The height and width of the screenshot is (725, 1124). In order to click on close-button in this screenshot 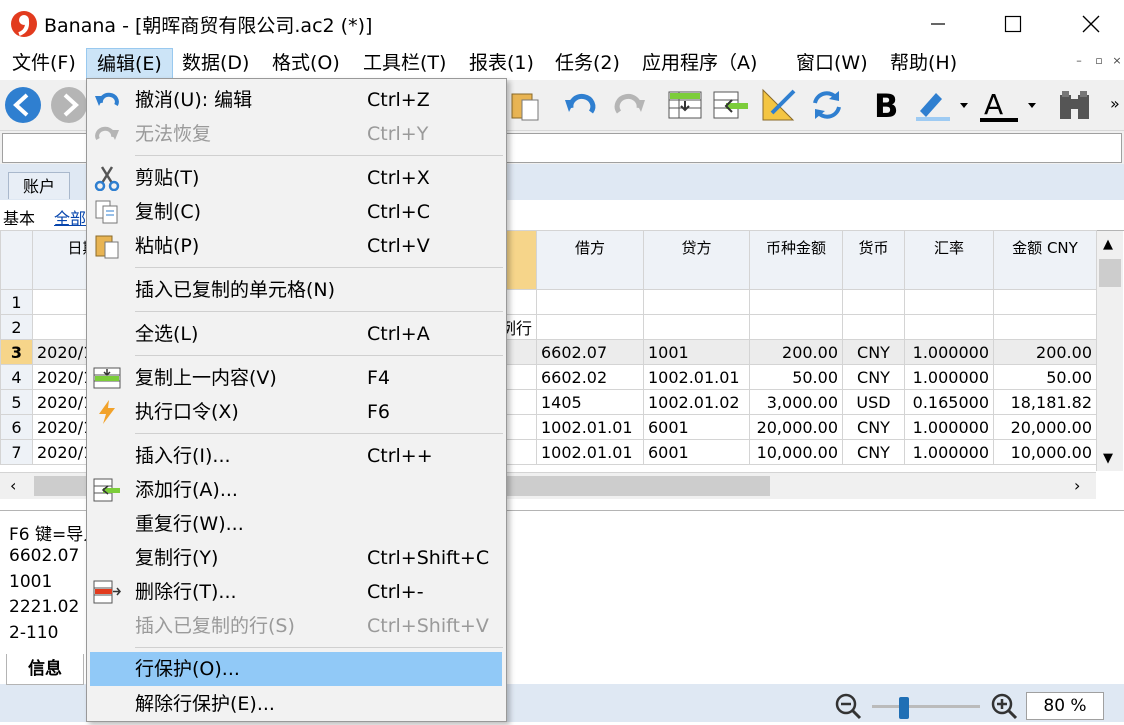, I will do `click(1091, 24)`.